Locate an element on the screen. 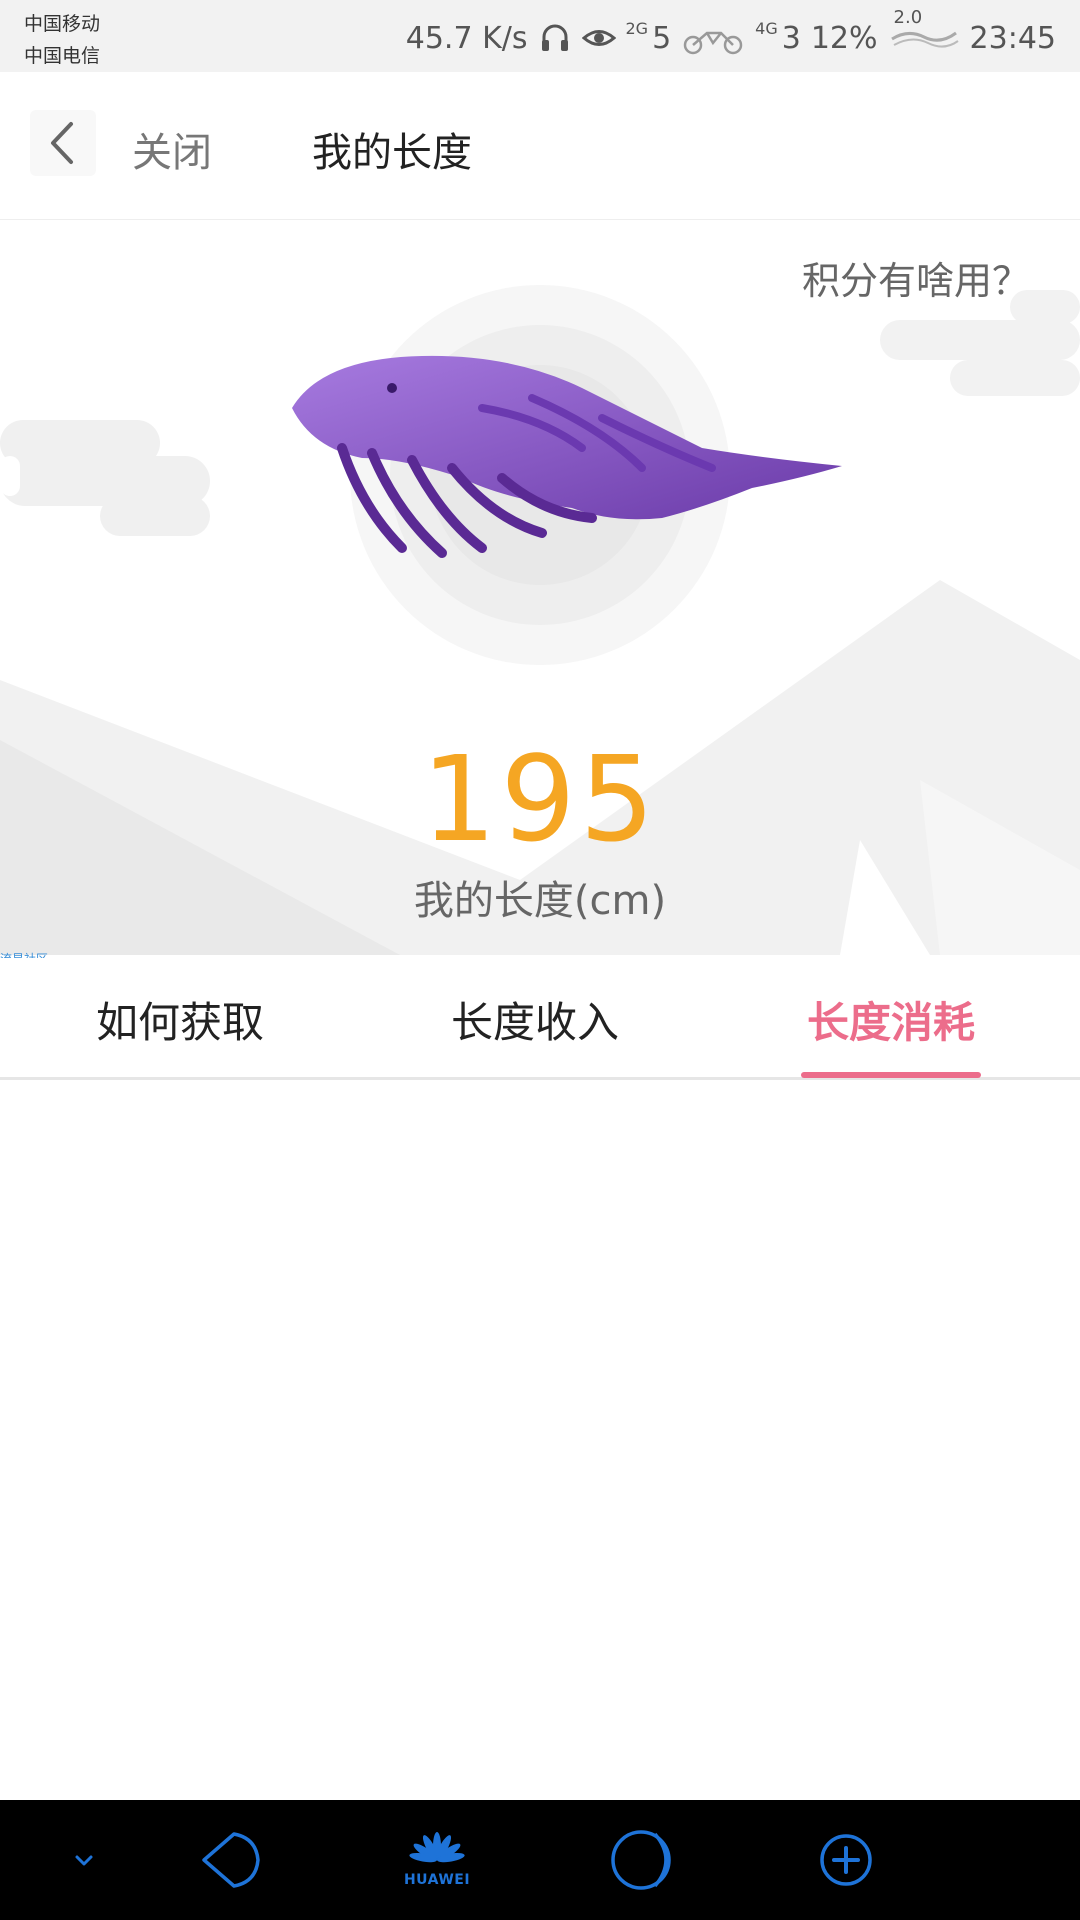 This screenshot has width=1080, height=1920. signal-2-strength: 3 is located at coordinates (791, 38).